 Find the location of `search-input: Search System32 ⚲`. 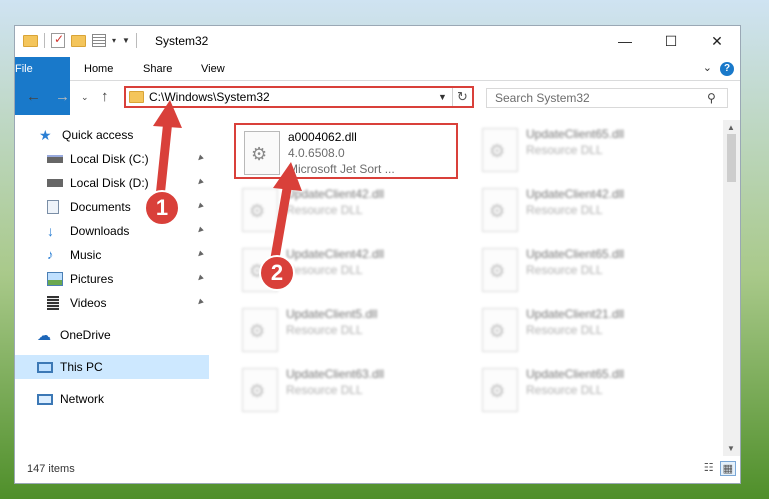

search-input: Search System32 ⚲ is located at coordinates (607, 98).